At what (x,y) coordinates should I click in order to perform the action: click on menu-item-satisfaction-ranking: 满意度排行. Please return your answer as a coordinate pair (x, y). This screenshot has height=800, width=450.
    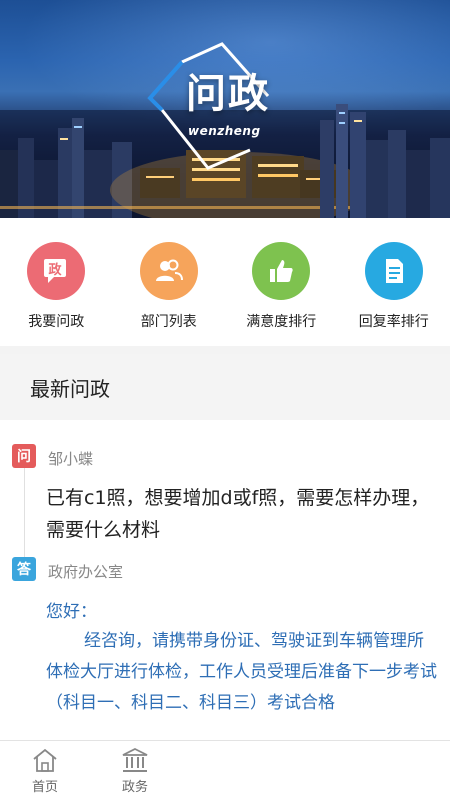
    Looking at the image, I should click on (281, 286).